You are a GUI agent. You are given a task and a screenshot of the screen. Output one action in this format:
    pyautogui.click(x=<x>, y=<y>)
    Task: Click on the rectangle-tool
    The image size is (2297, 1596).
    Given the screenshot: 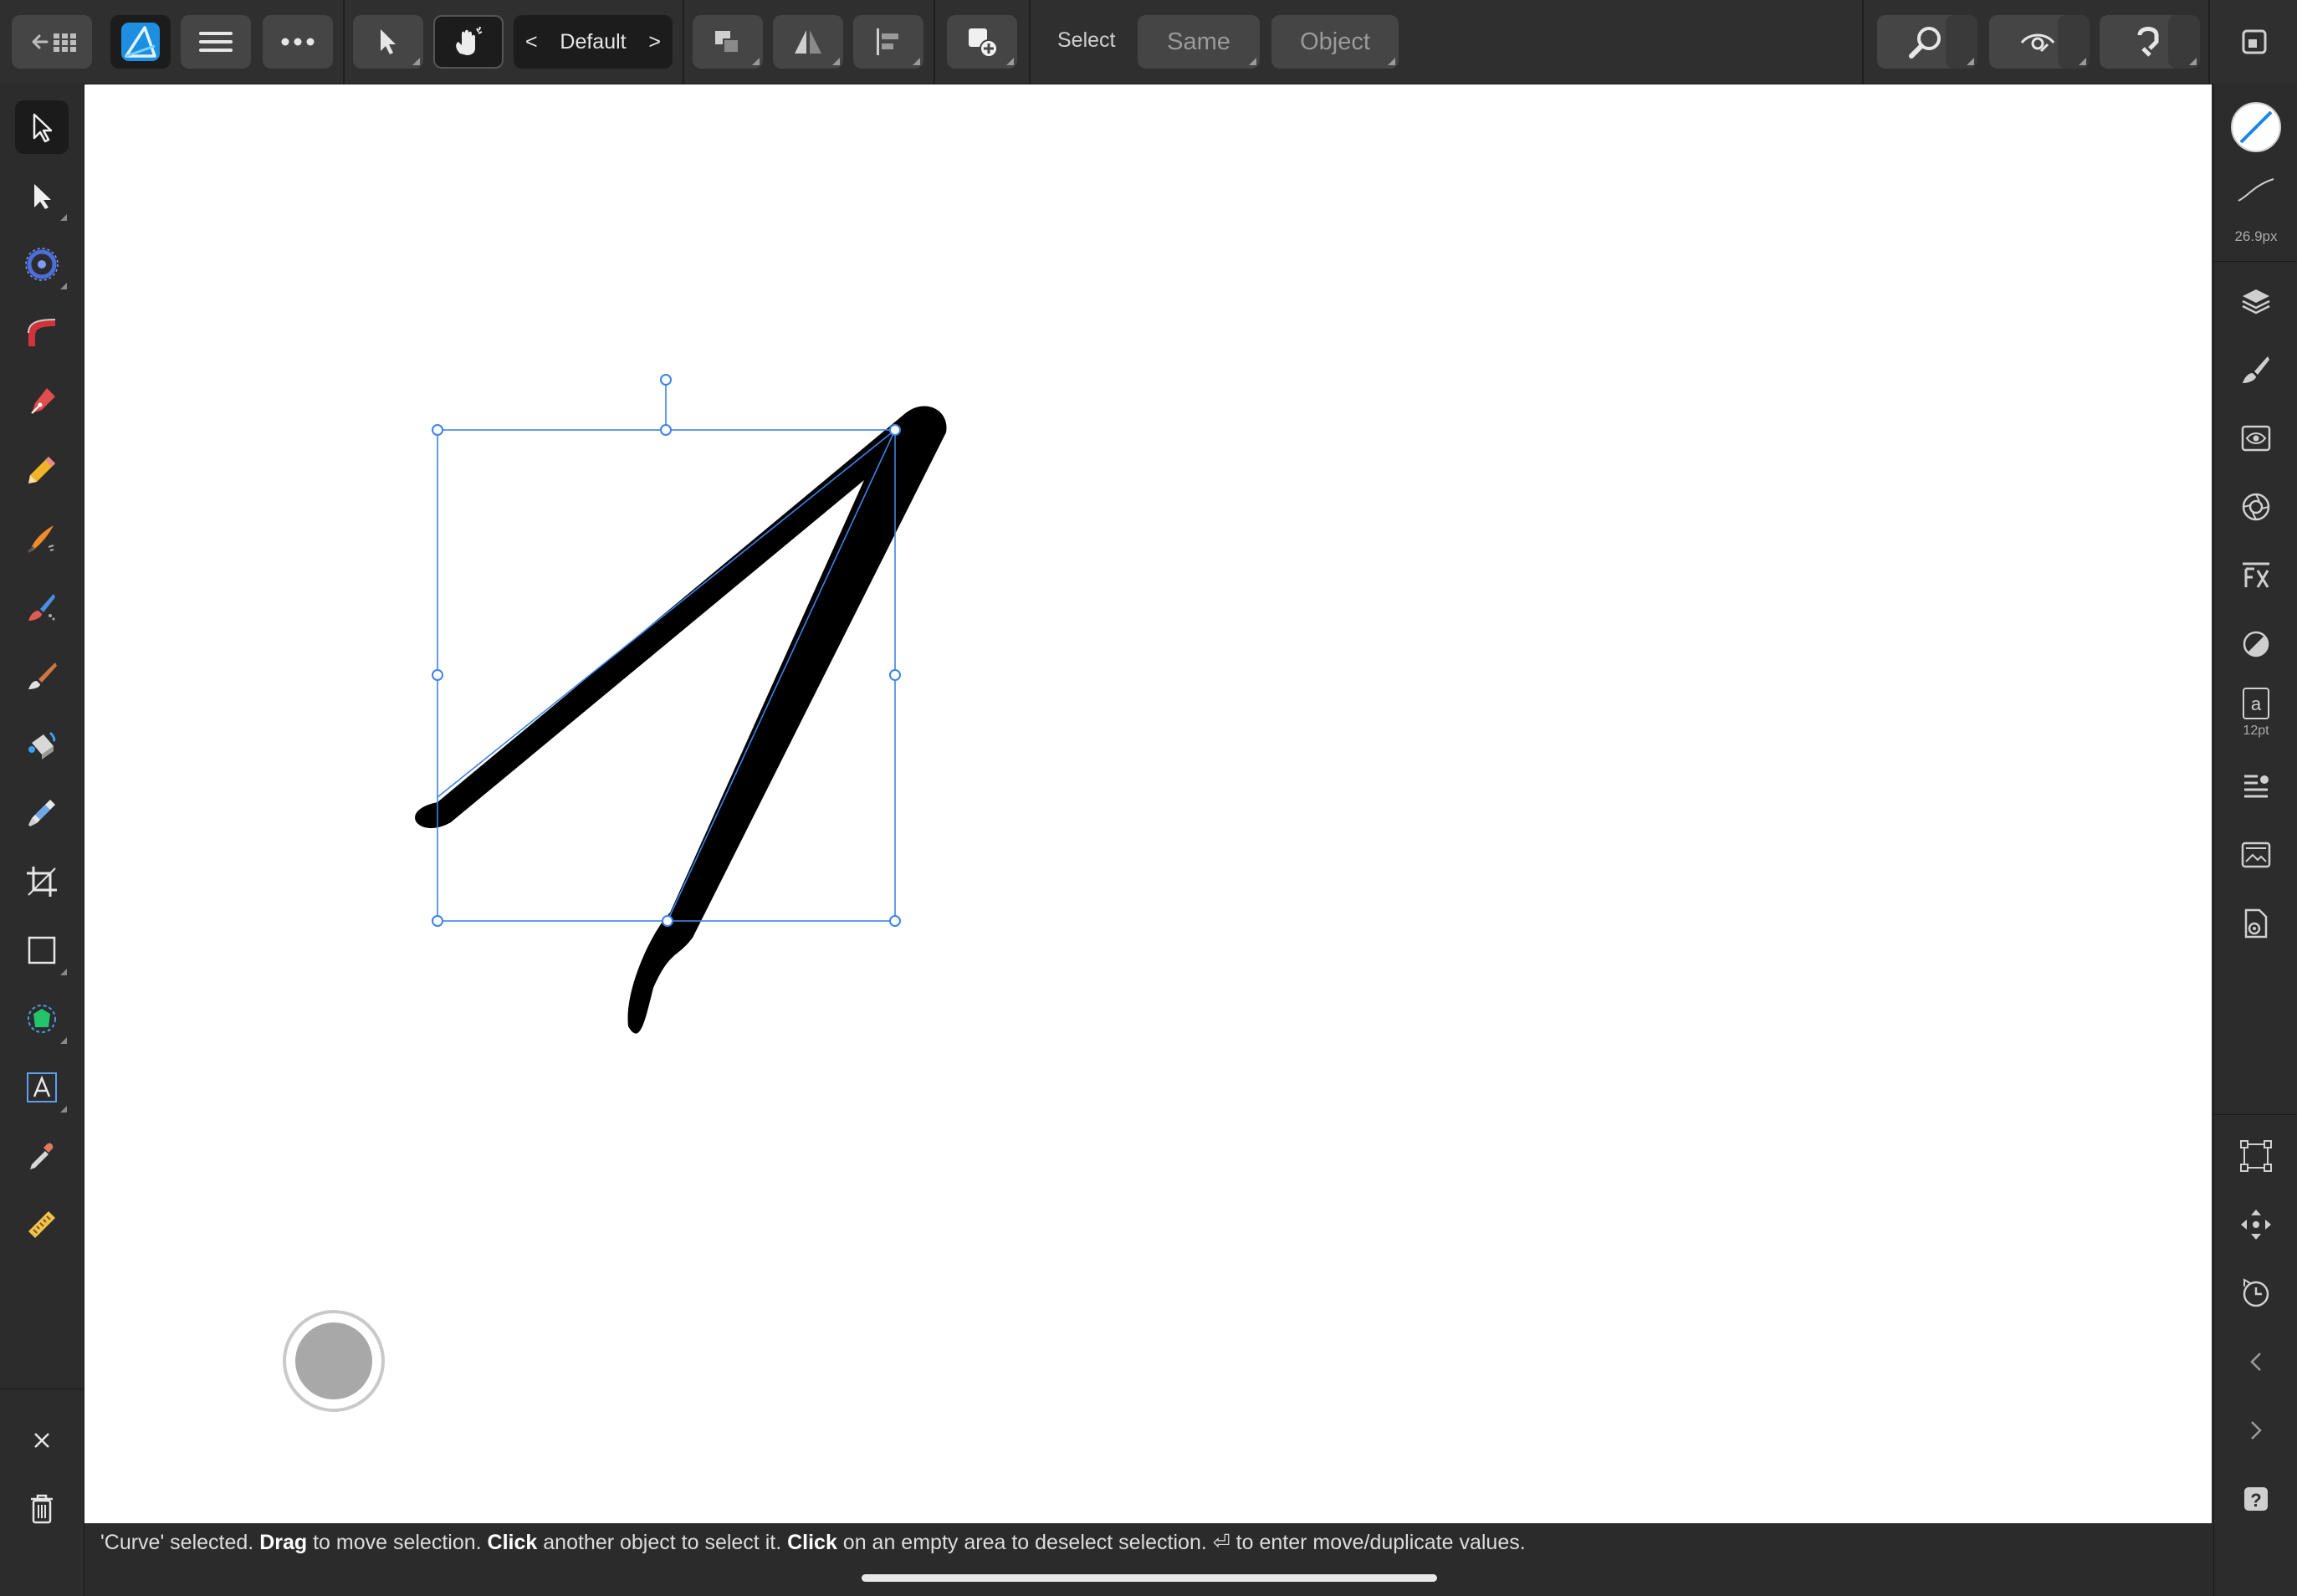 What is the action you would take?
    pyautogui.click(x=42, y=950)
    